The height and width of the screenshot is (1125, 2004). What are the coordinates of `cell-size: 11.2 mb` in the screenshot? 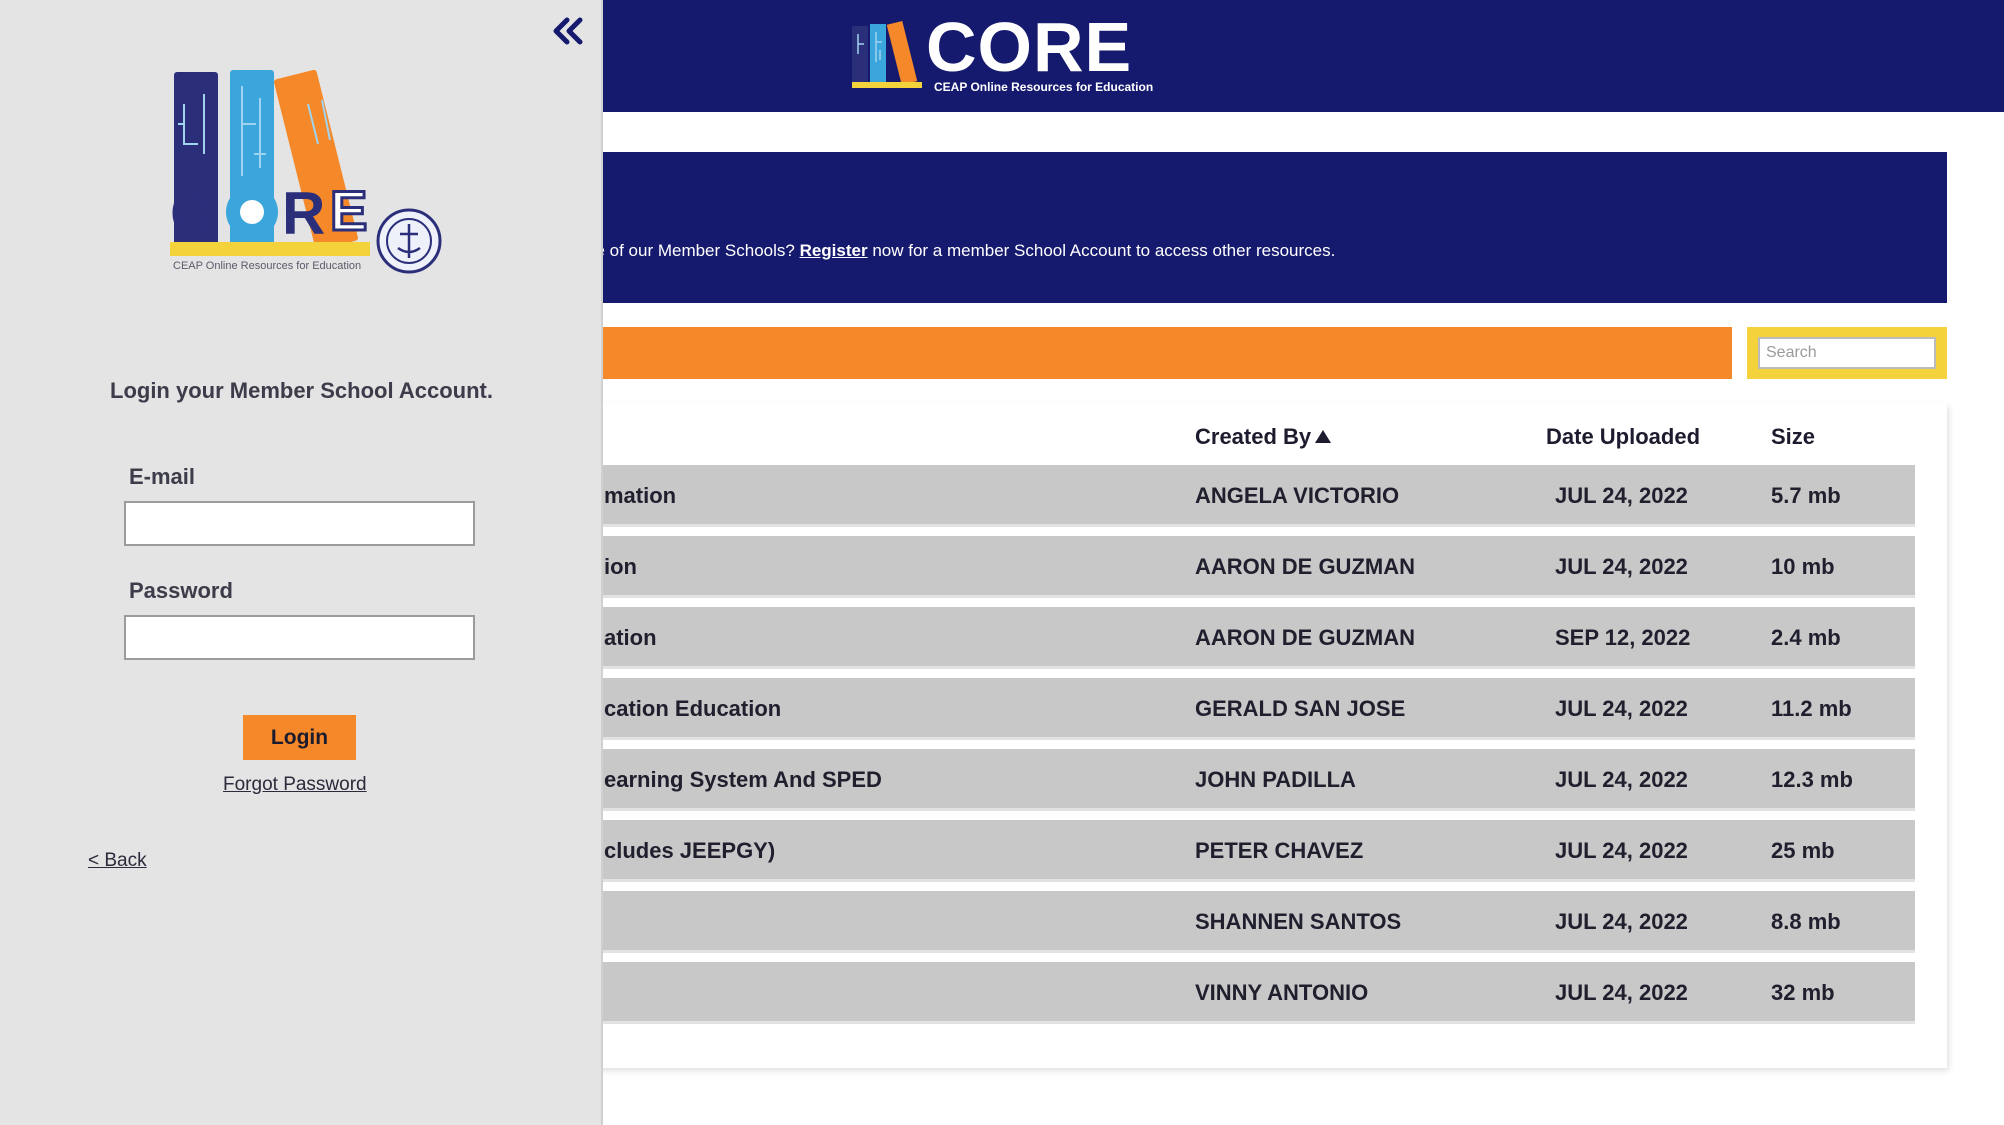 It's located at (1811, 708).